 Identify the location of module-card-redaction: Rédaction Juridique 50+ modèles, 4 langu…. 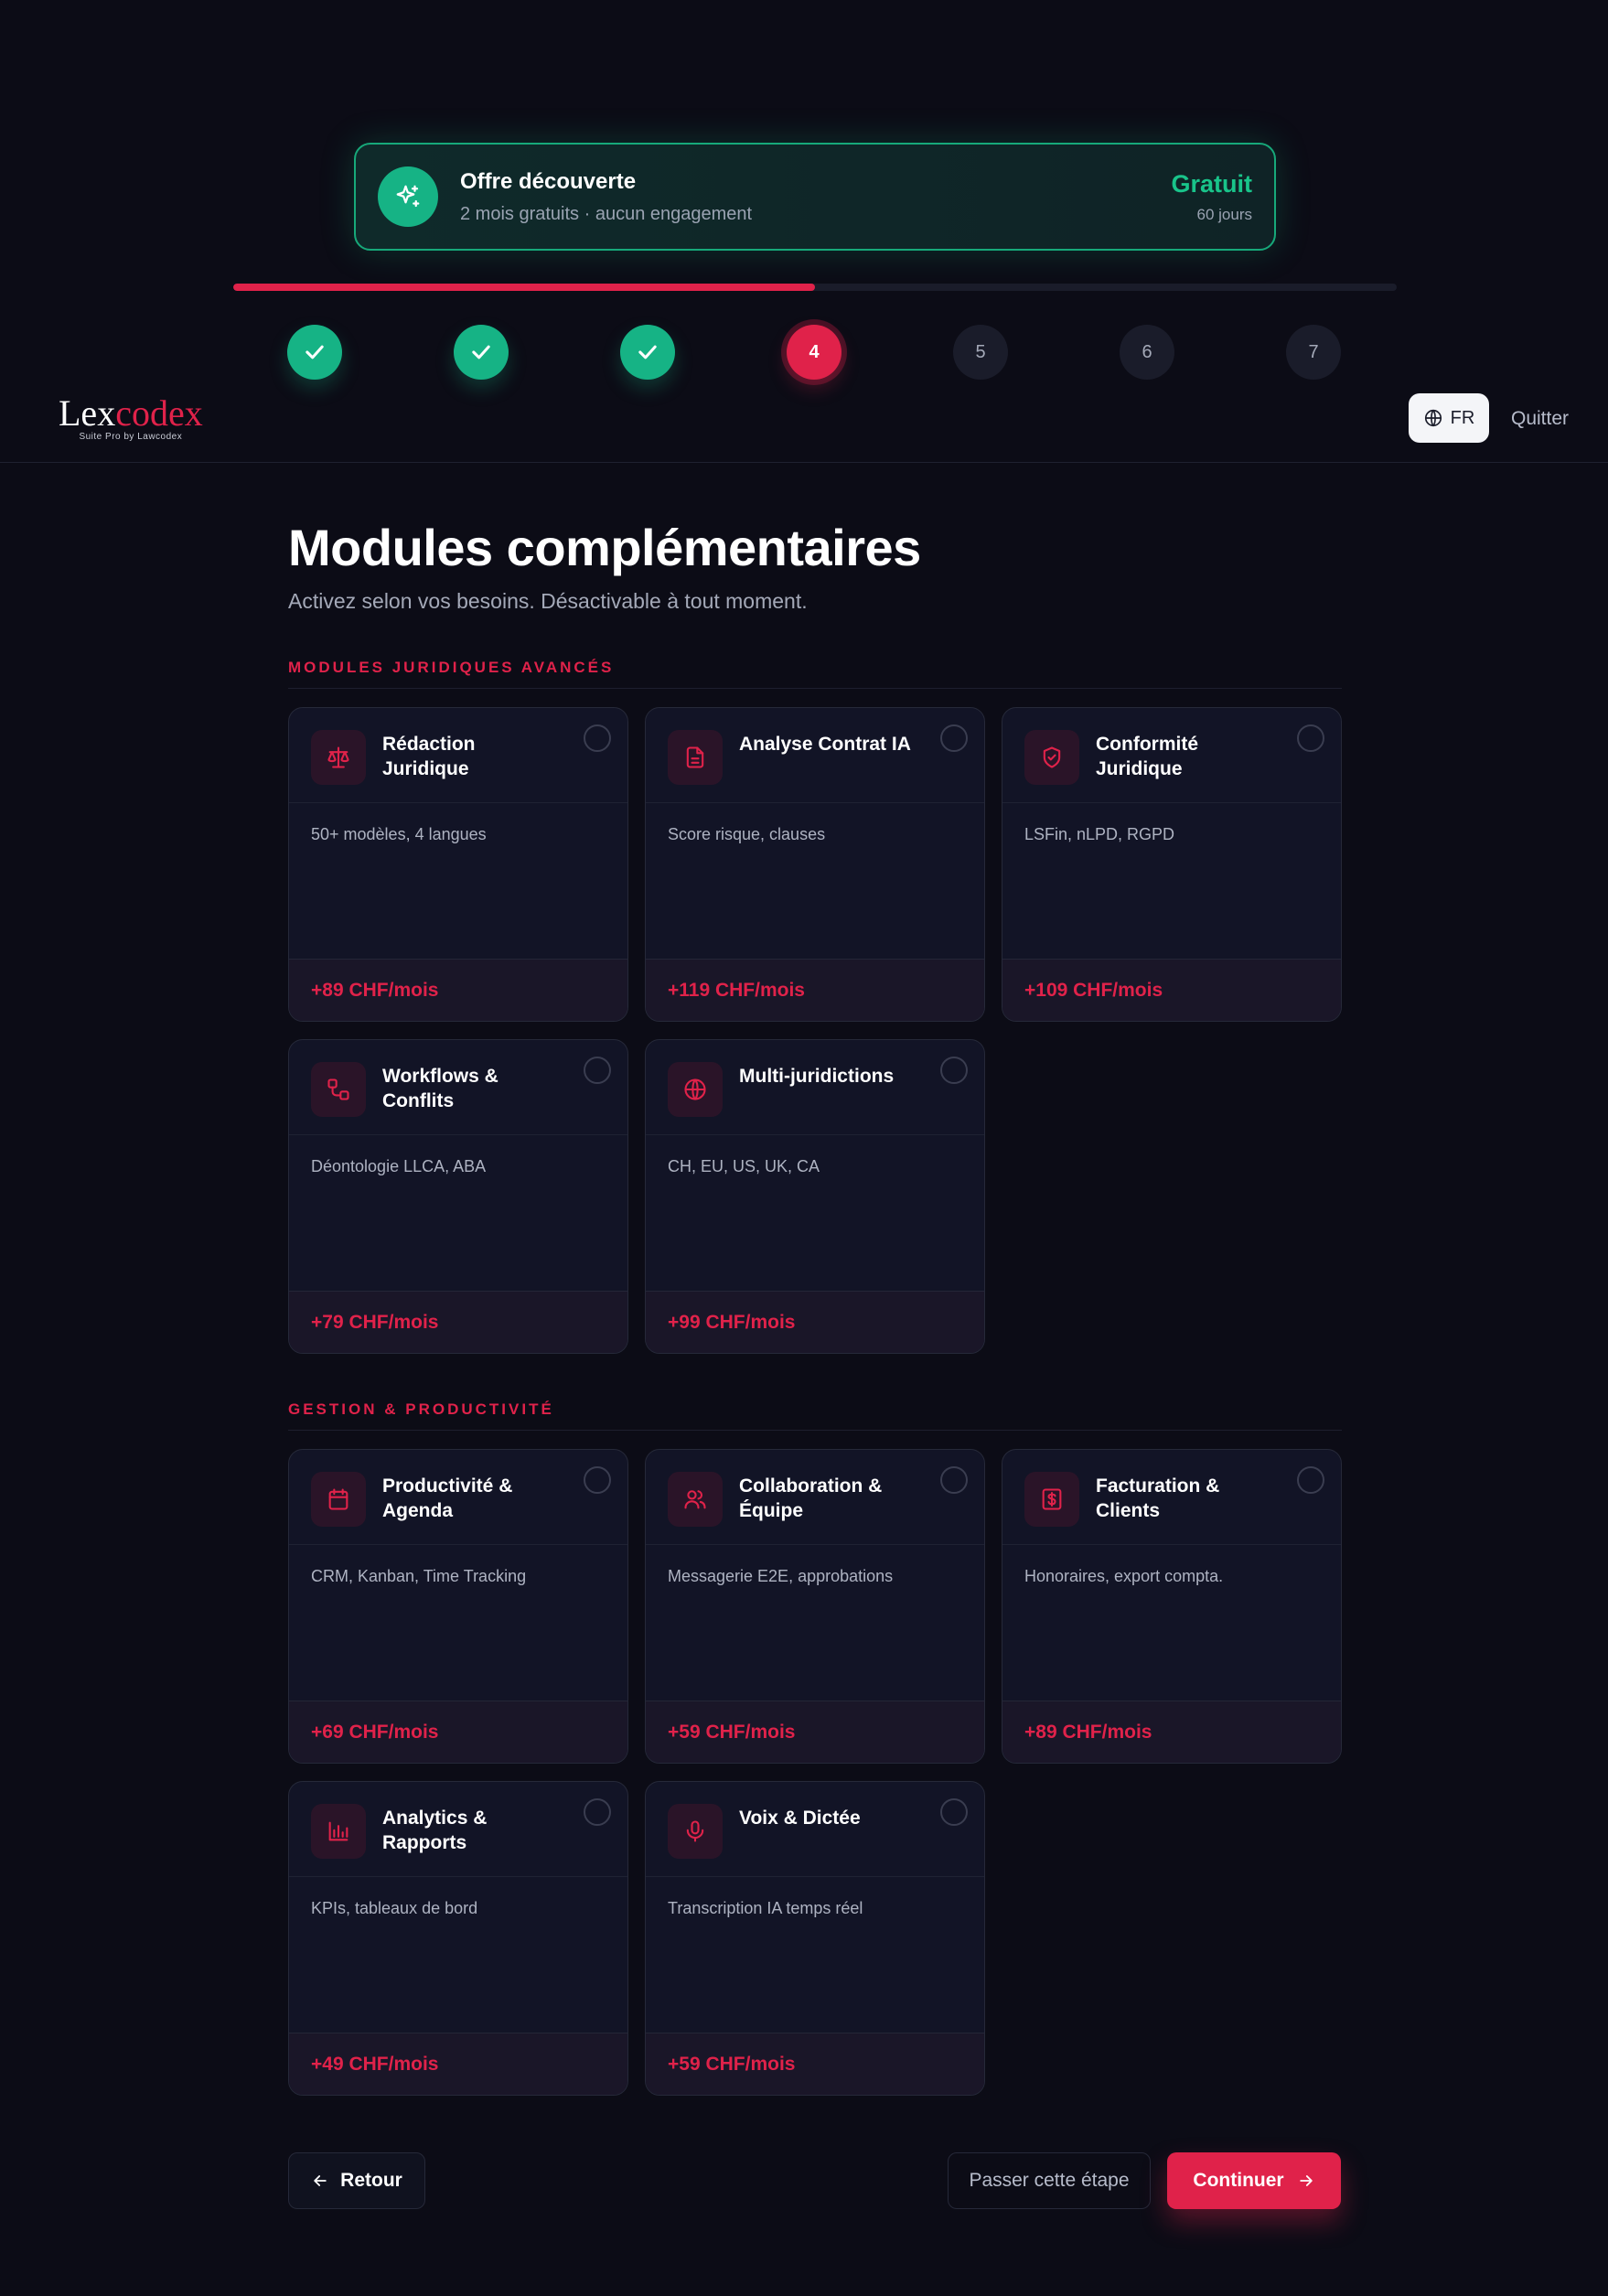
(458, 864).